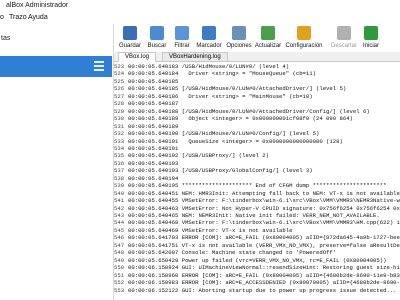  Describe the element at coordinates (119, 260) in the screenshot. I see `log-line-number: 549` at that location.